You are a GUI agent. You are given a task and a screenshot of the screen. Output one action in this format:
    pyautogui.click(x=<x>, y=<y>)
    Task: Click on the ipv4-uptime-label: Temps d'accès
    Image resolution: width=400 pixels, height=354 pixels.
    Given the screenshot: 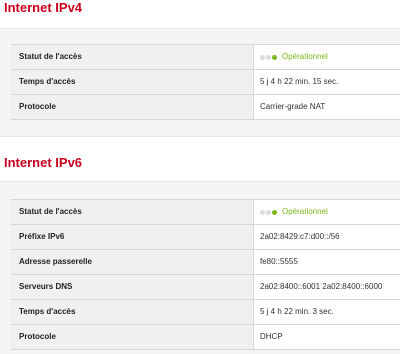 What is the action you would take?
    pyautogui.click(x=132, y=82)
    